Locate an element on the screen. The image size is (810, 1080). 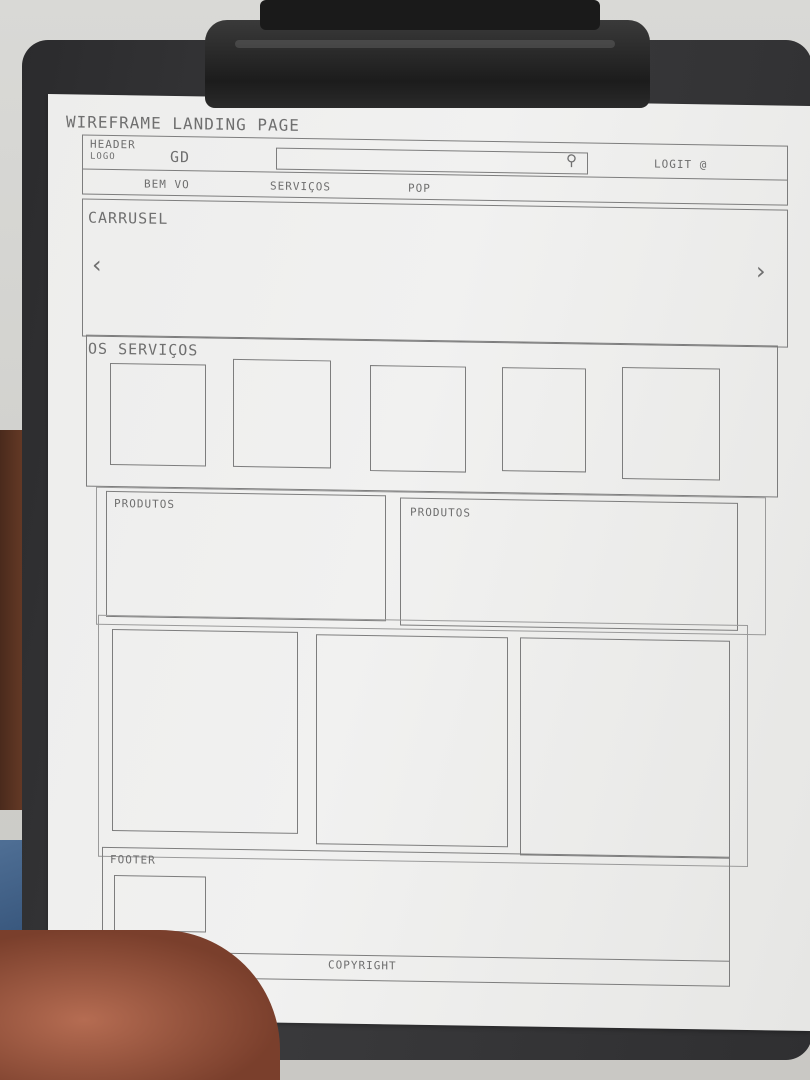
logo-label: LOGO is located at coordinates (103, 157).